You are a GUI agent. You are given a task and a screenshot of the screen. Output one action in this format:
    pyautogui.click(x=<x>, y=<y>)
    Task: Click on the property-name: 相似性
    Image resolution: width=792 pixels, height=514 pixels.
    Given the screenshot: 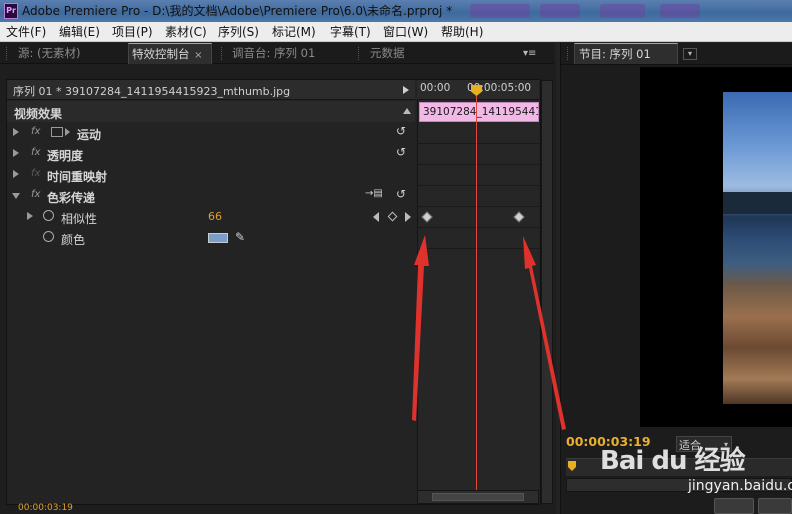 What is the action you would take?
    pyautogui.click(x=79, y=219)
    